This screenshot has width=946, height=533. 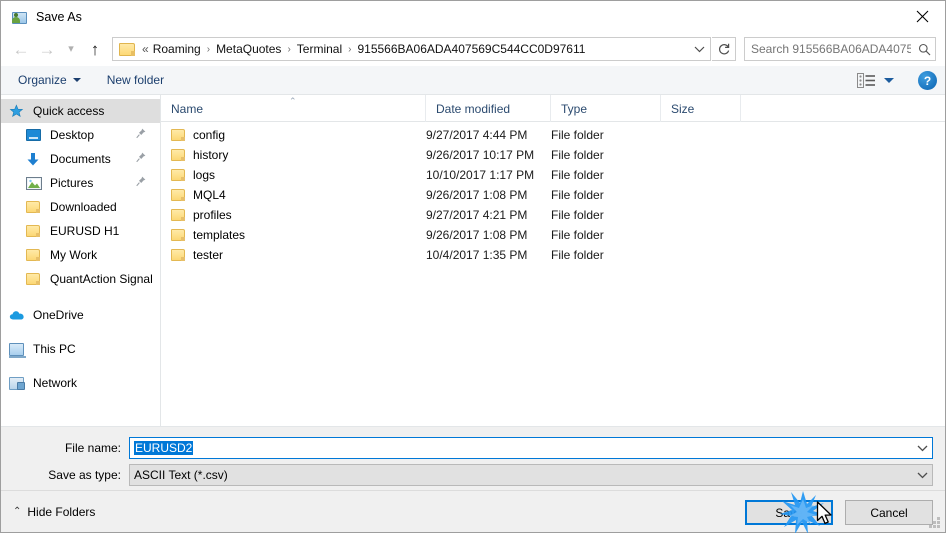 I want to click on table-row: config 9/27/2017 4:44 PM File folder, so click(x=553, y=135).